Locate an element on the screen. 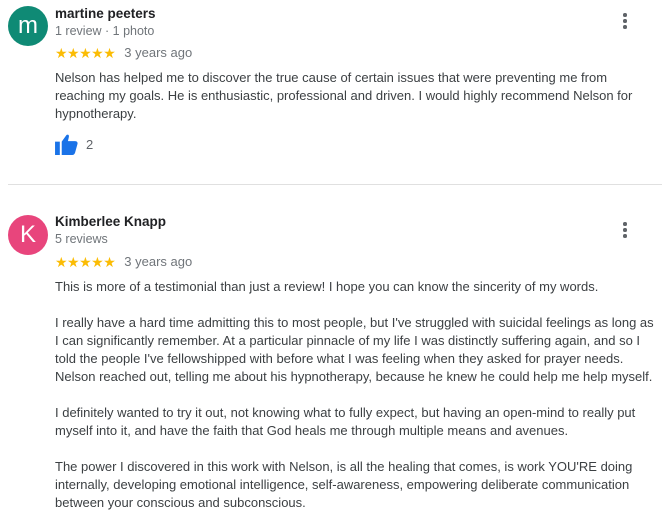  thumb-up-icon is located at coordinates (66, 144).